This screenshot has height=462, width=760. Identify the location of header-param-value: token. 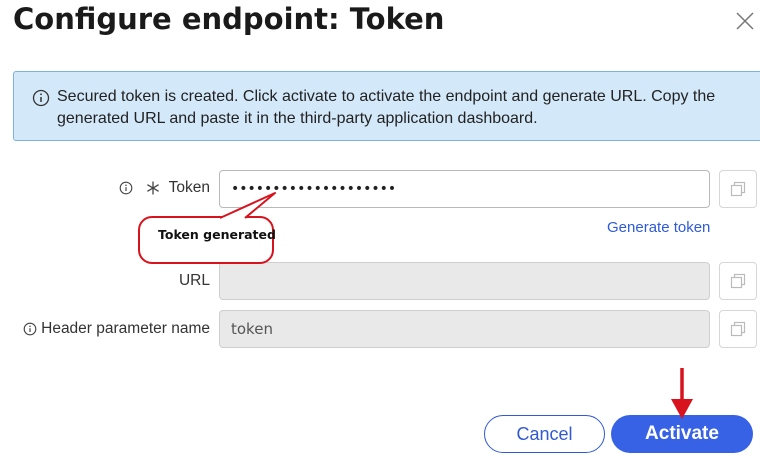
(252, 329).